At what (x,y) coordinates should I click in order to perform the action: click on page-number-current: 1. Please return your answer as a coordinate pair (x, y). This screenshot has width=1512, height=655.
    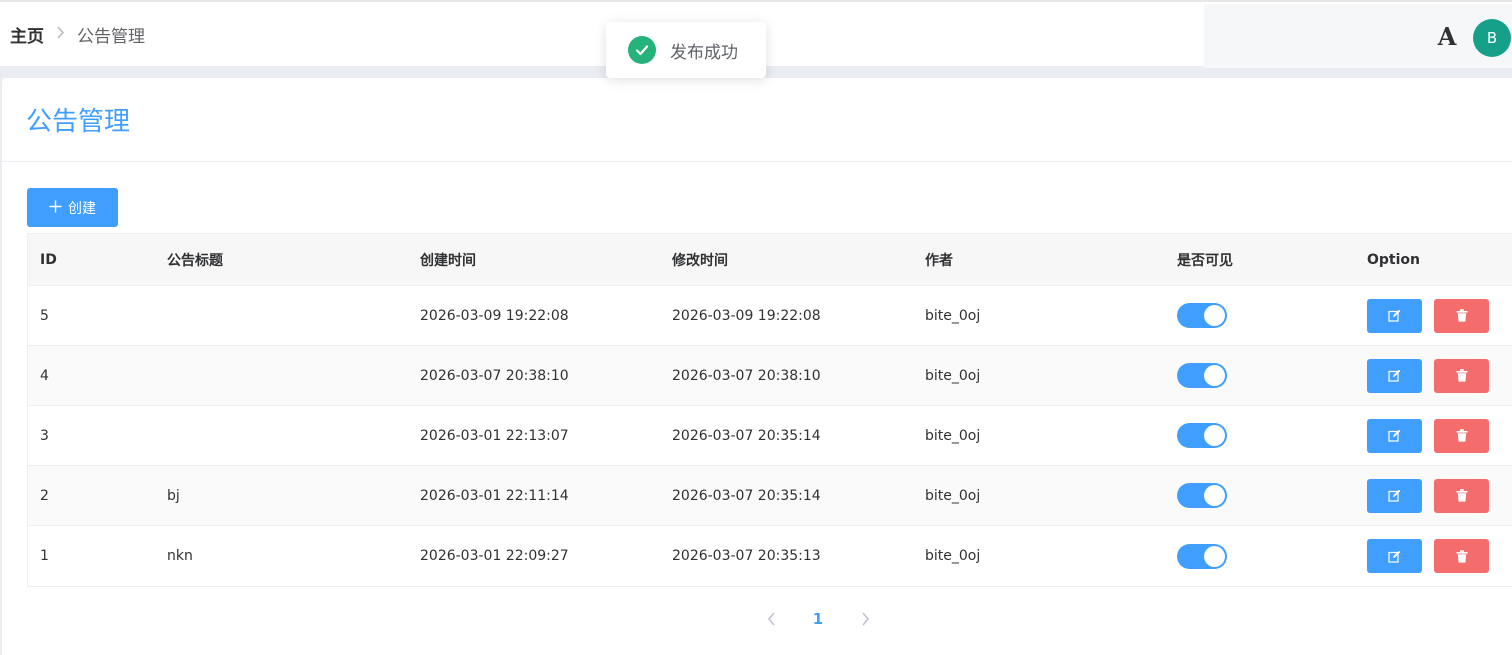
    Looking at the image, I should click on (818, 619).